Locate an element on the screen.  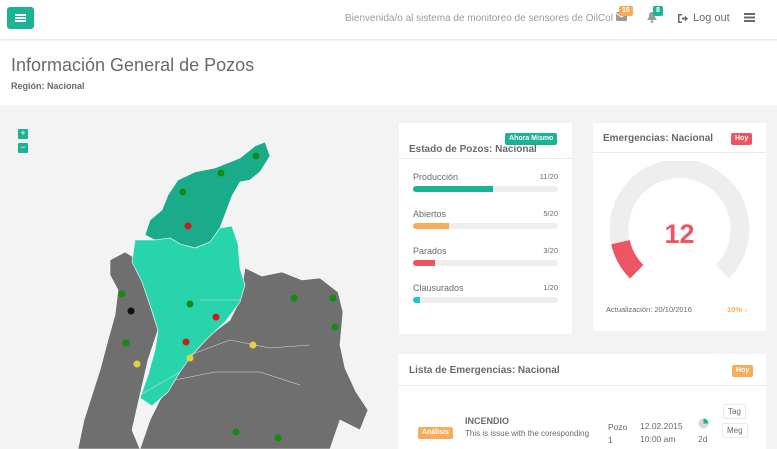
region-label: Región: Nacional is located at coordinates (48, 86).